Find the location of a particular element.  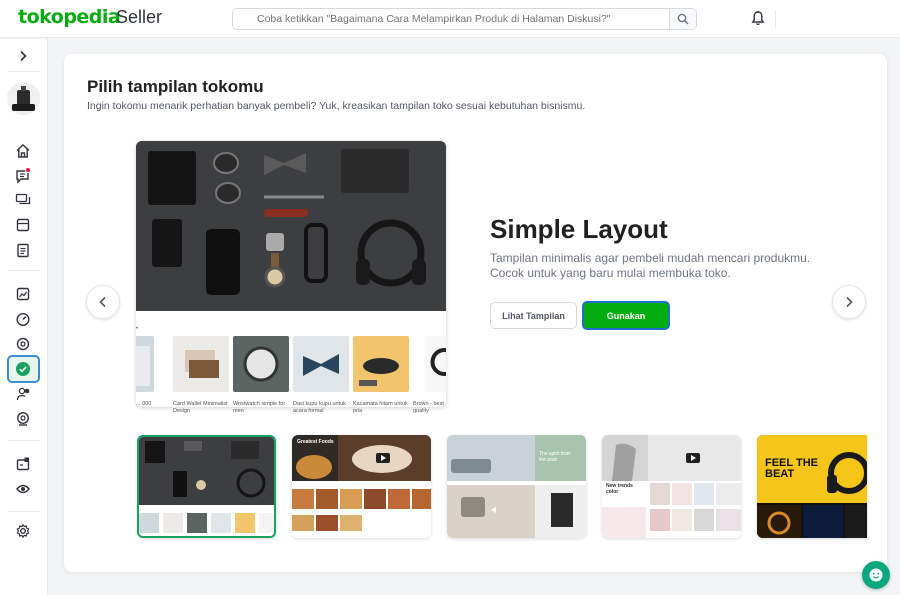

shop-avatar is located at coordinates (23, 98).